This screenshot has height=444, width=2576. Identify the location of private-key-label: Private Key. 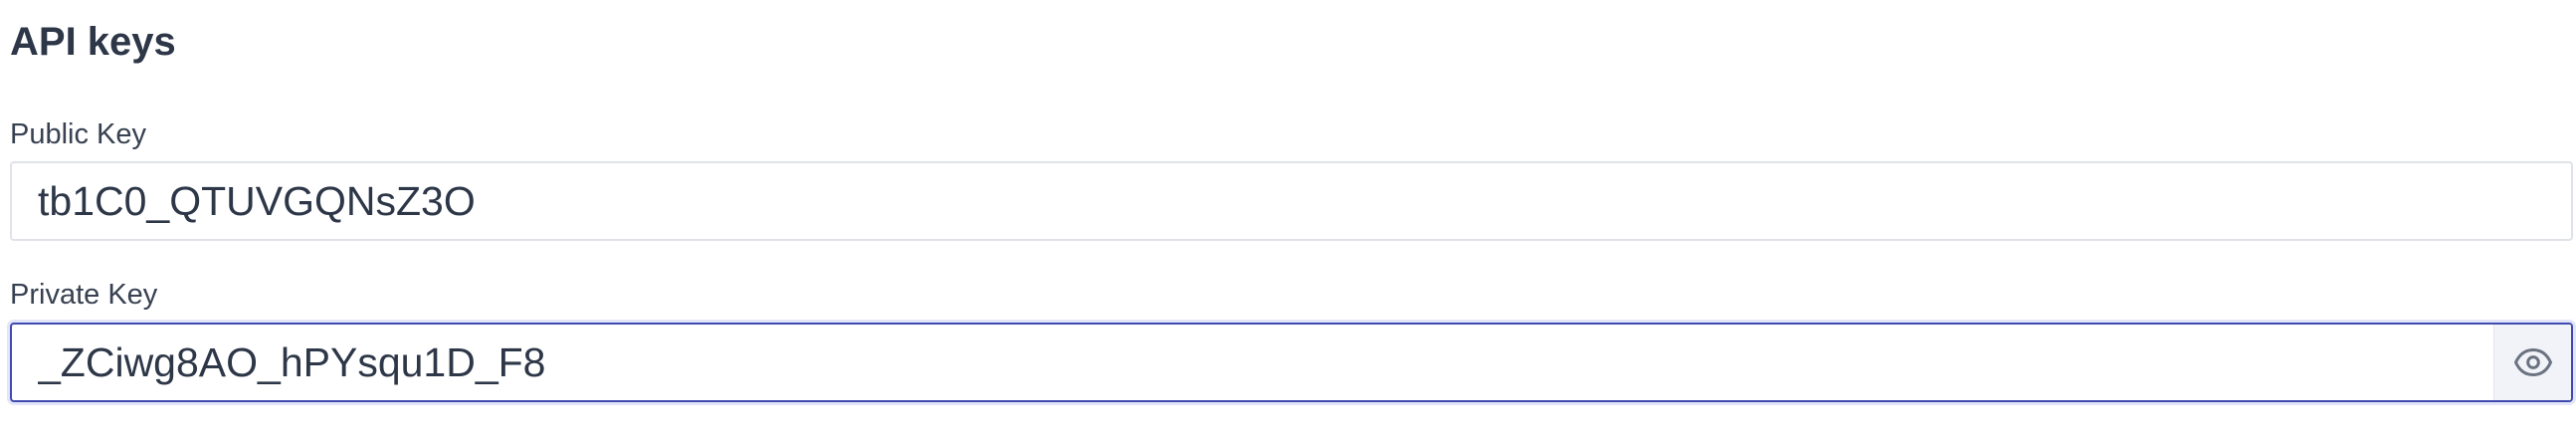
(84, 295).